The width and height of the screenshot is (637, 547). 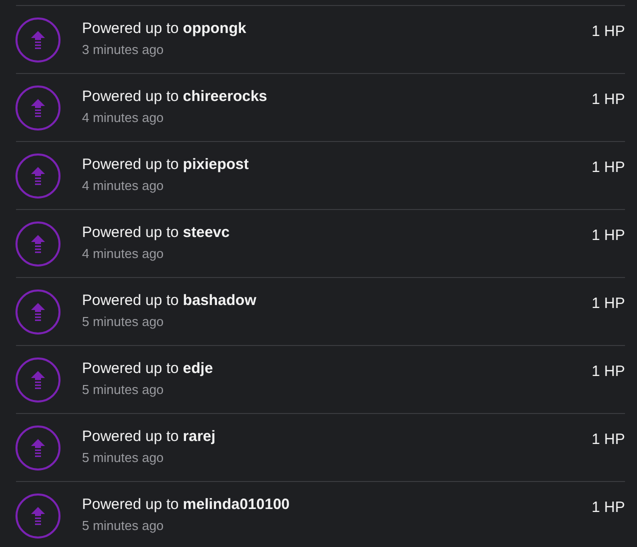 I want to click on activity-message: Powered up to edje, so click(x=148, y=368).